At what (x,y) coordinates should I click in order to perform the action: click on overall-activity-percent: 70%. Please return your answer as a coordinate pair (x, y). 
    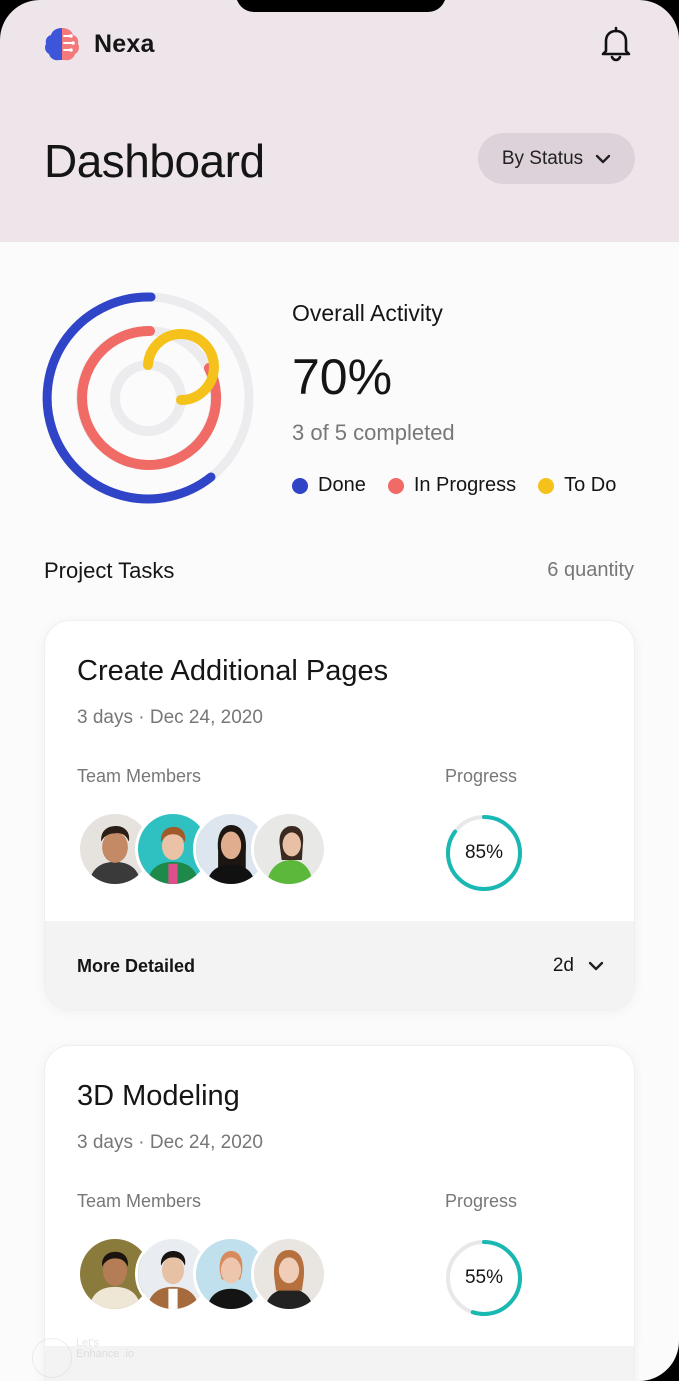
    Looking at the image, I should click on (342, 377).